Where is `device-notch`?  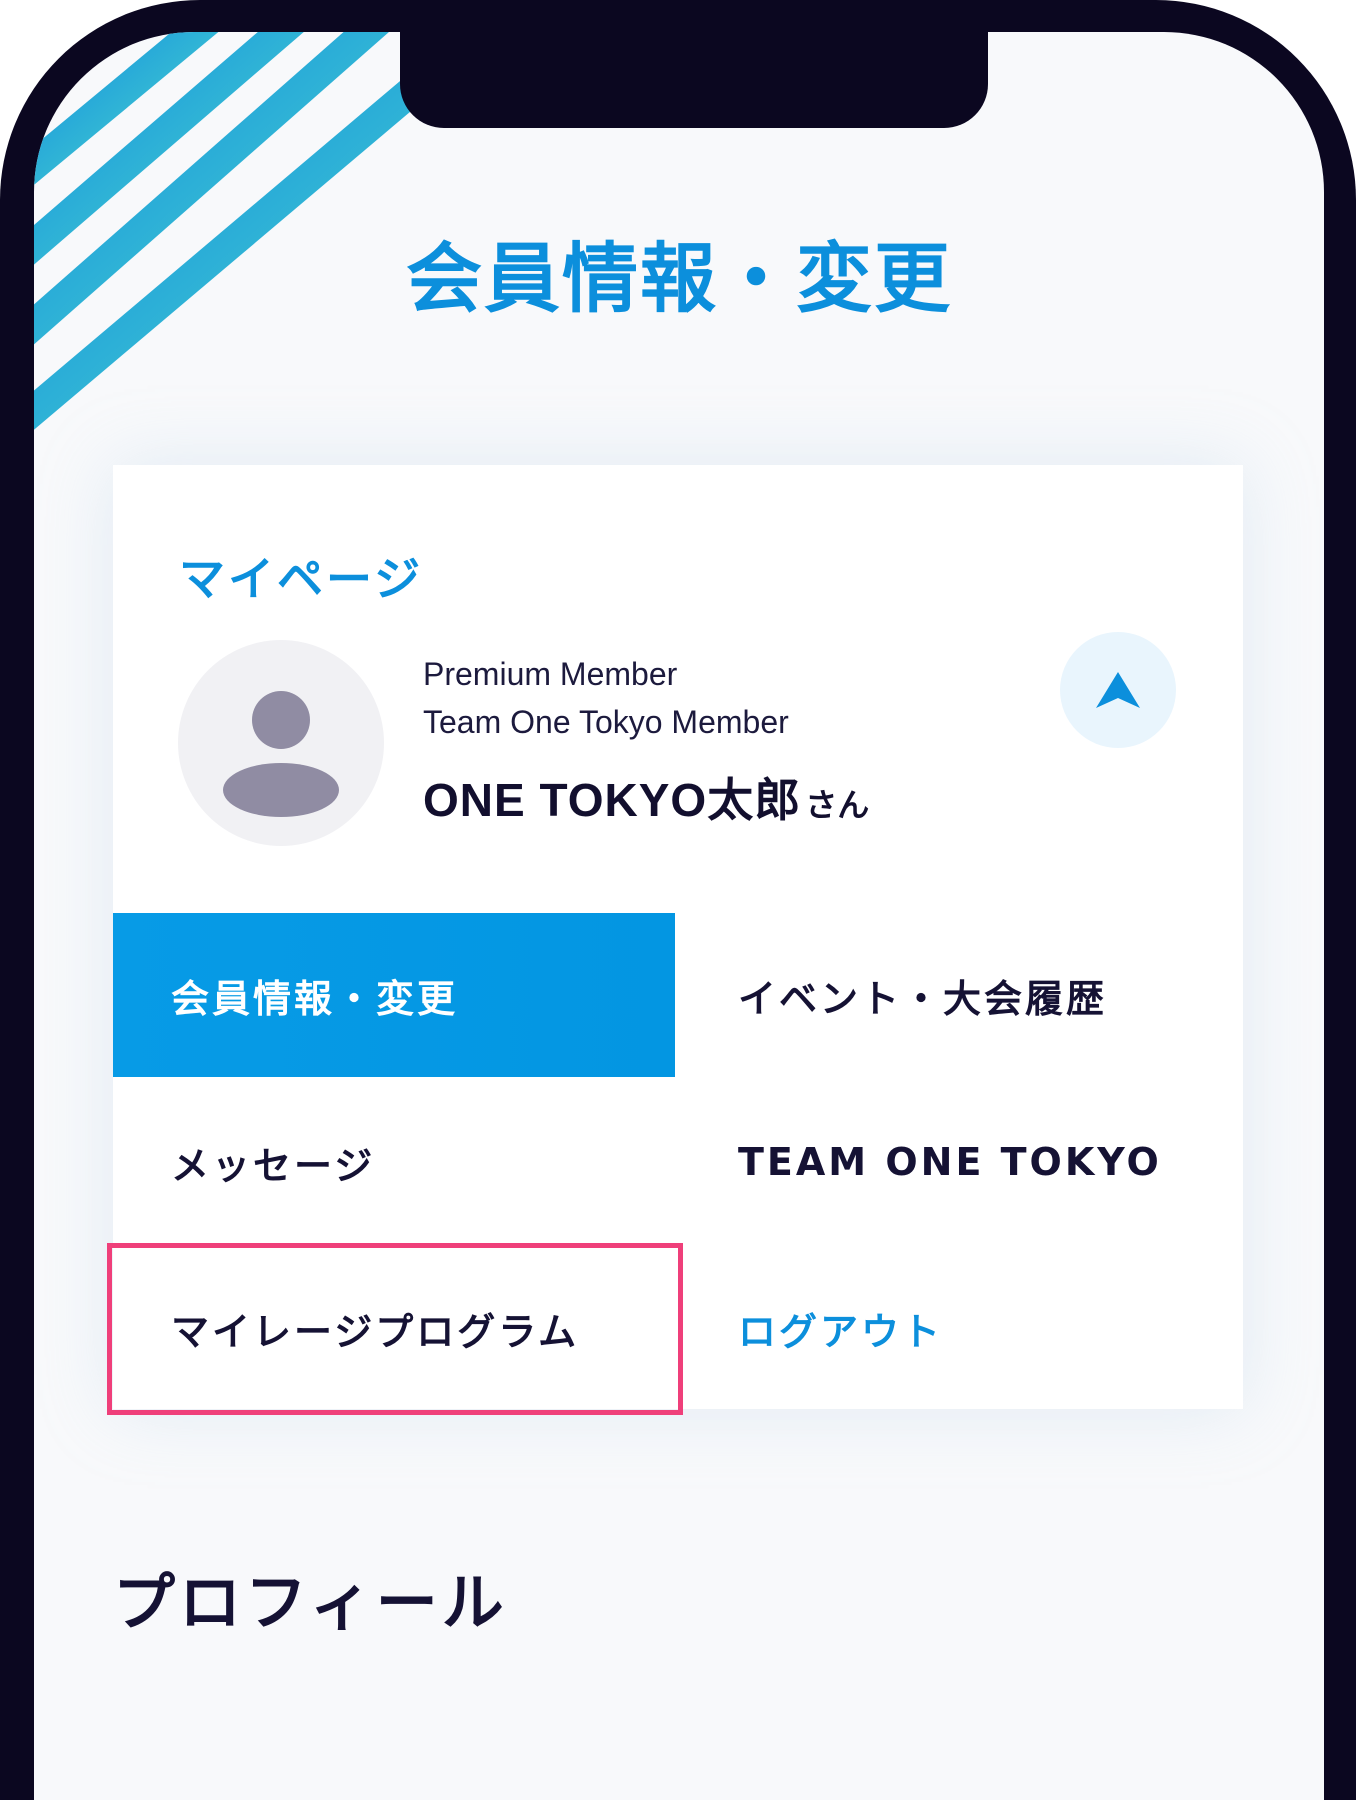
device-notch is located at coordinates (694, 80).